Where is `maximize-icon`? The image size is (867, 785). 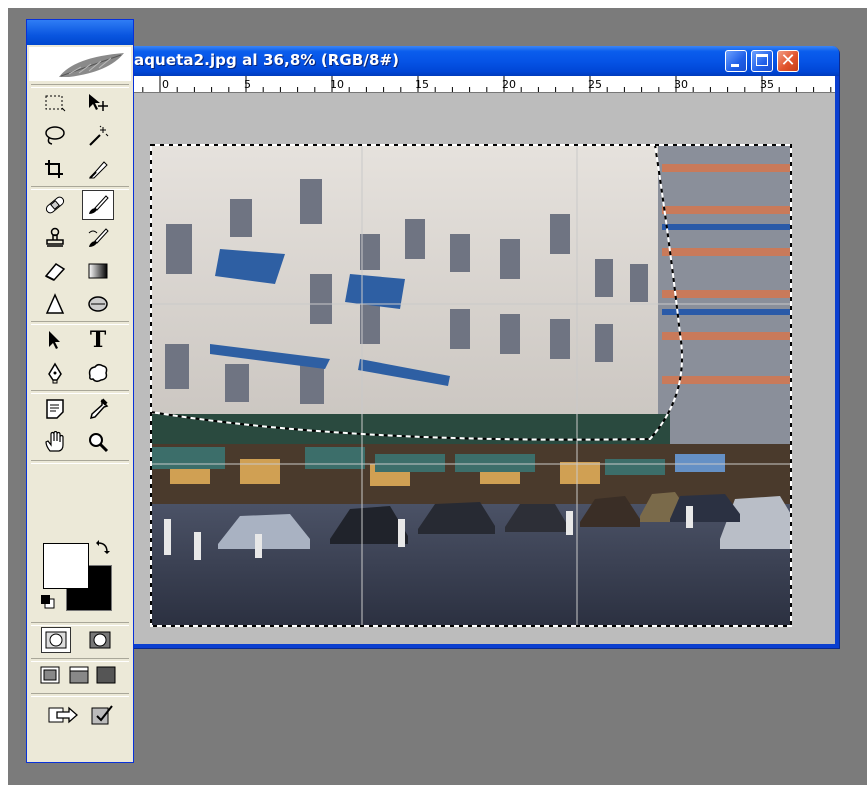 maximize-icon is located at coordinates (762, 60).